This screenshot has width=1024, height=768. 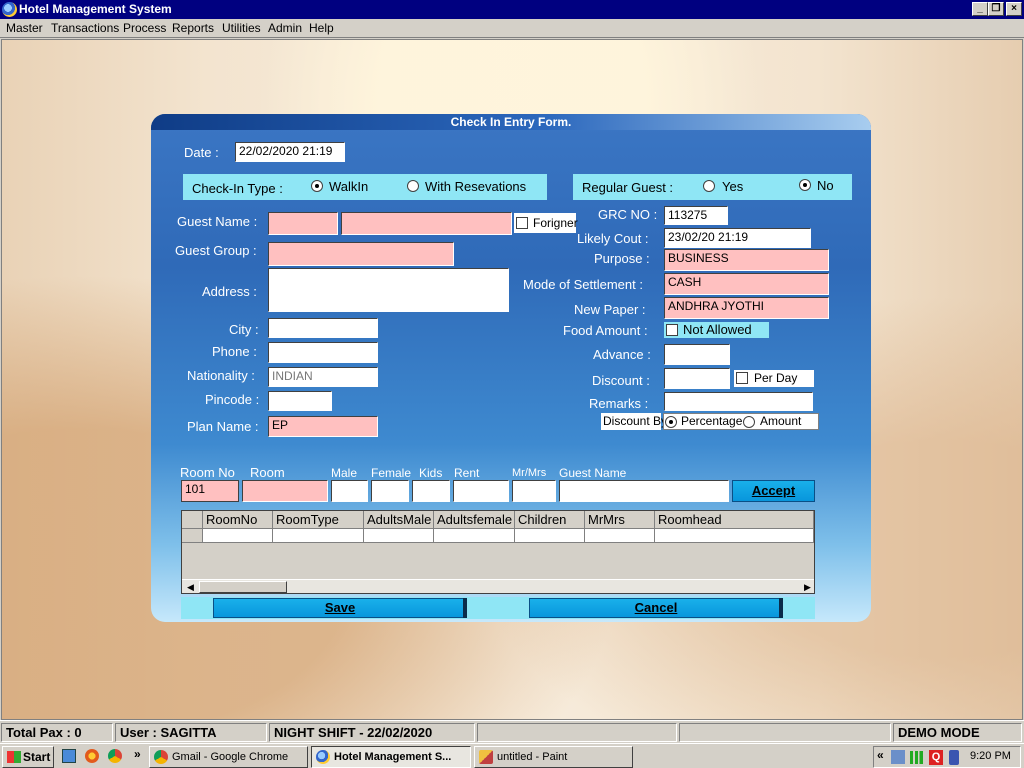 What do you see at coordinates (413, 186) in the screenshot?
I see `reservations-radio` at bounding box center [413, 186].